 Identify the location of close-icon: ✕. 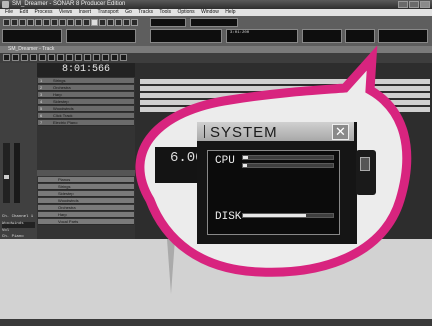
(340, 132).